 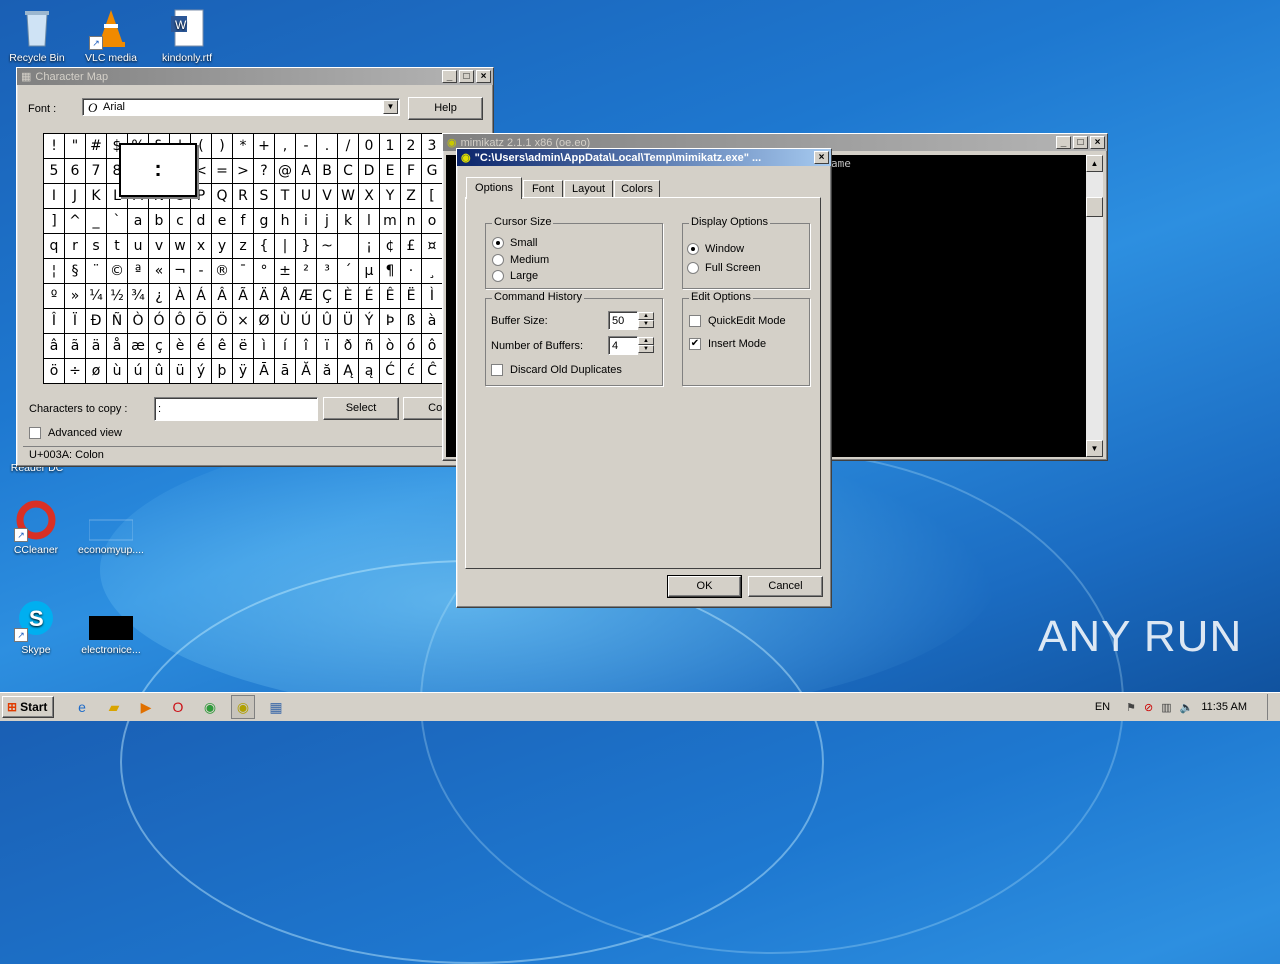 What do you see at coordinates (432, 371) in the screenshot?
I see `char-cell: Ĉ` at bounding box center [432, 371].